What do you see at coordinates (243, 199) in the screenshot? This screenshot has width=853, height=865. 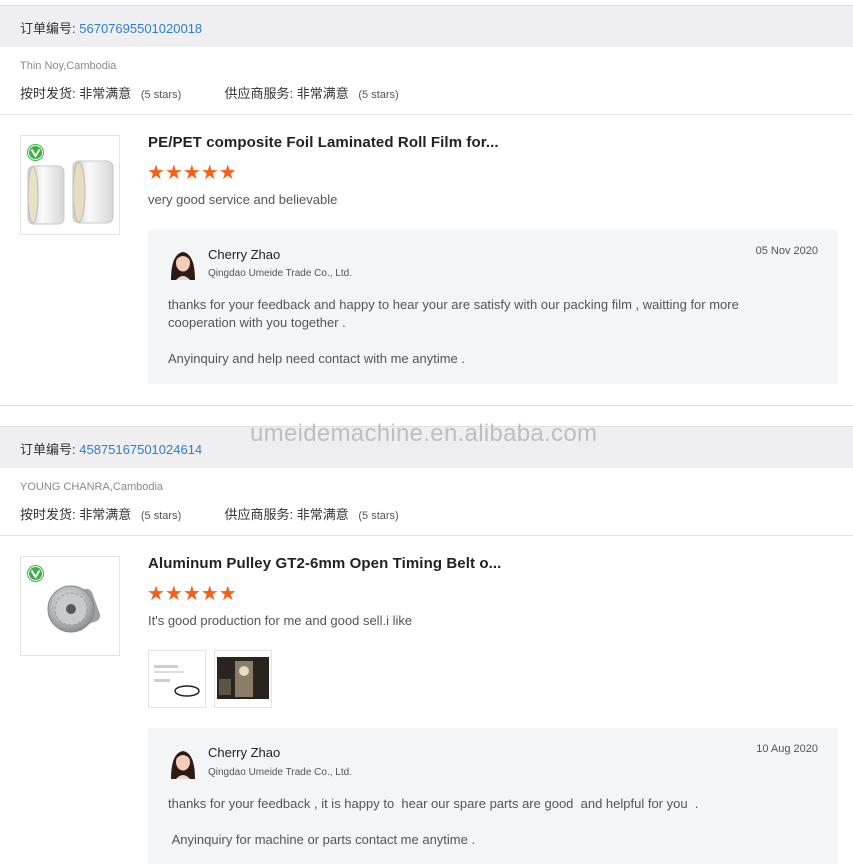 I see `buyer-comment: very good service and believable` at bounding box center [243, 199].